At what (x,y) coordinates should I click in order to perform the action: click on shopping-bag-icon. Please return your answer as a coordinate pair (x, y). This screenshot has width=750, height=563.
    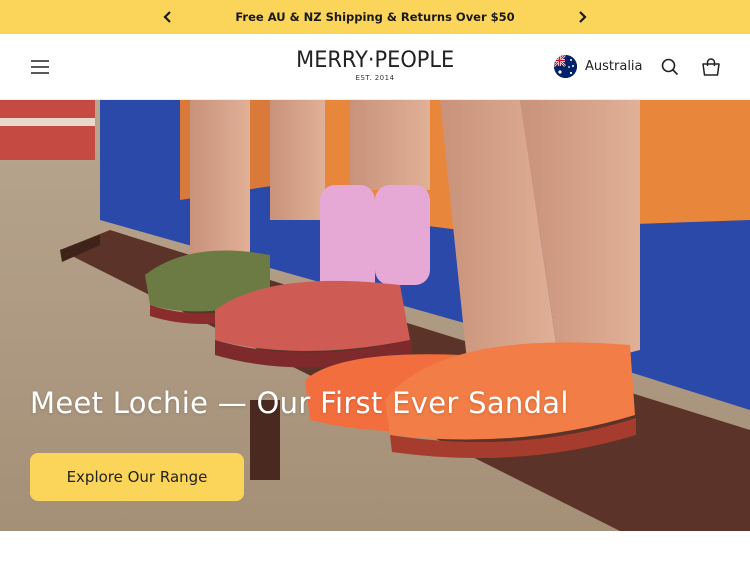
    Looking at the image, I should click on (711, 67).